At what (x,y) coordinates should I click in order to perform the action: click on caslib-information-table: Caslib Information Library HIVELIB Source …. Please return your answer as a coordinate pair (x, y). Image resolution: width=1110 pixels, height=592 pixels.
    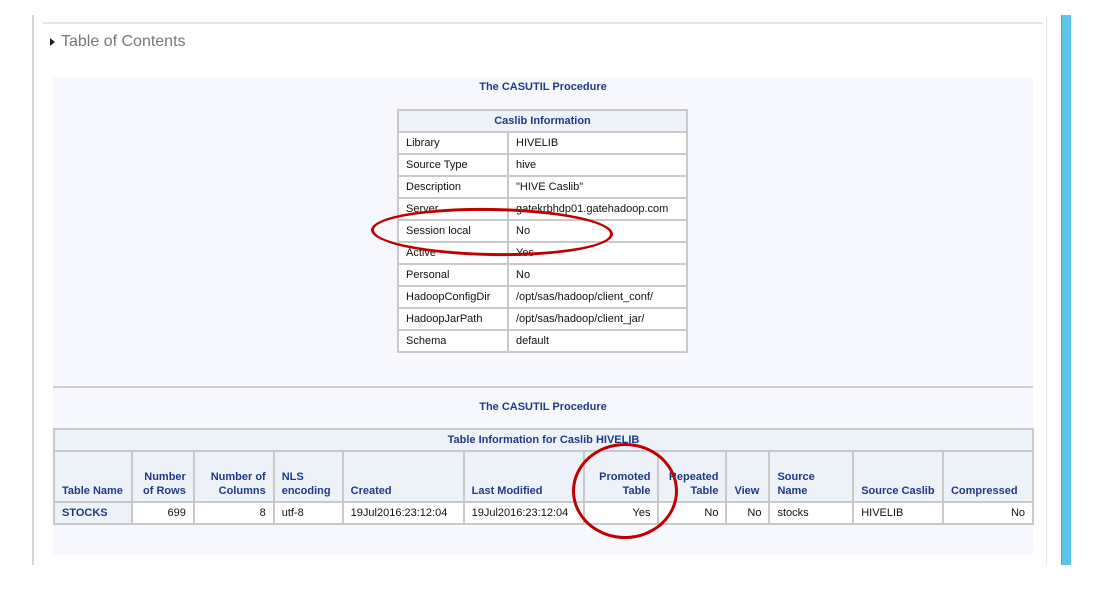
    Looking at the image, I should click on (542, 231).